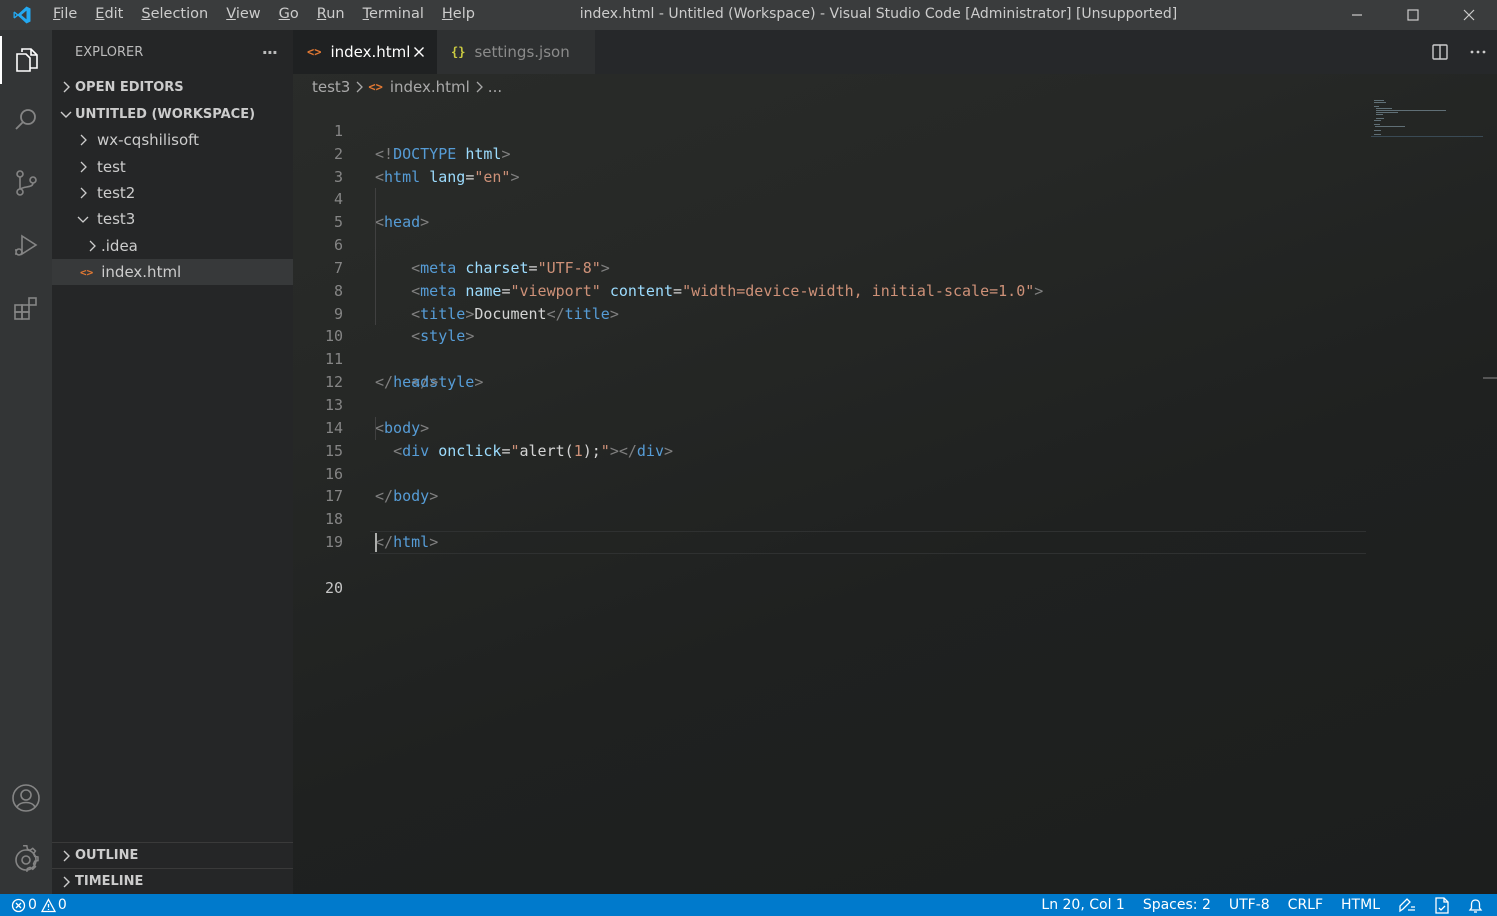  I want to click on more-actions-button: ···, so click(270, 52).